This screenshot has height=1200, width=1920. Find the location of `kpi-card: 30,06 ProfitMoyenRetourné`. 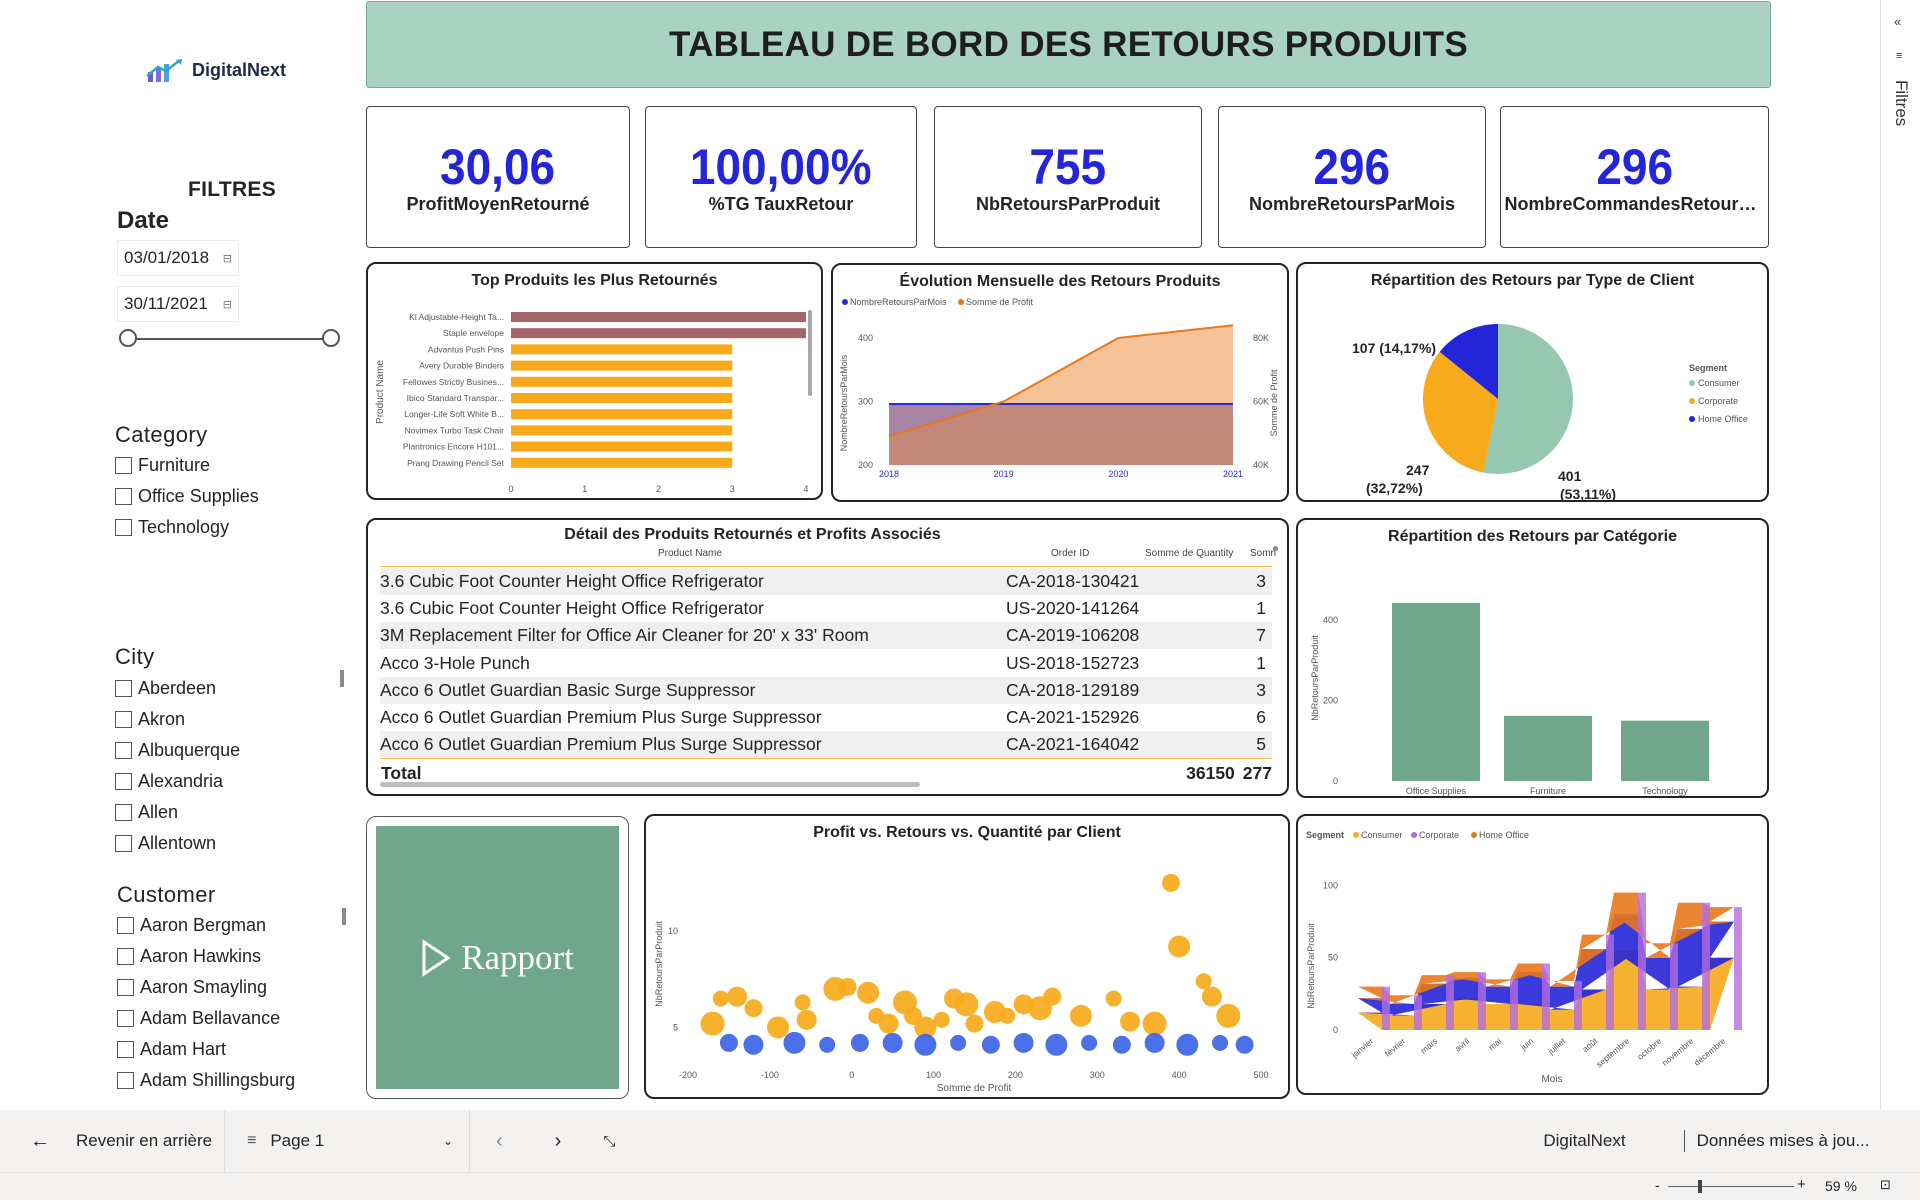

kpi-card: 30,06 ProfitMoyenRetourné is located at coordinates (498, 177).